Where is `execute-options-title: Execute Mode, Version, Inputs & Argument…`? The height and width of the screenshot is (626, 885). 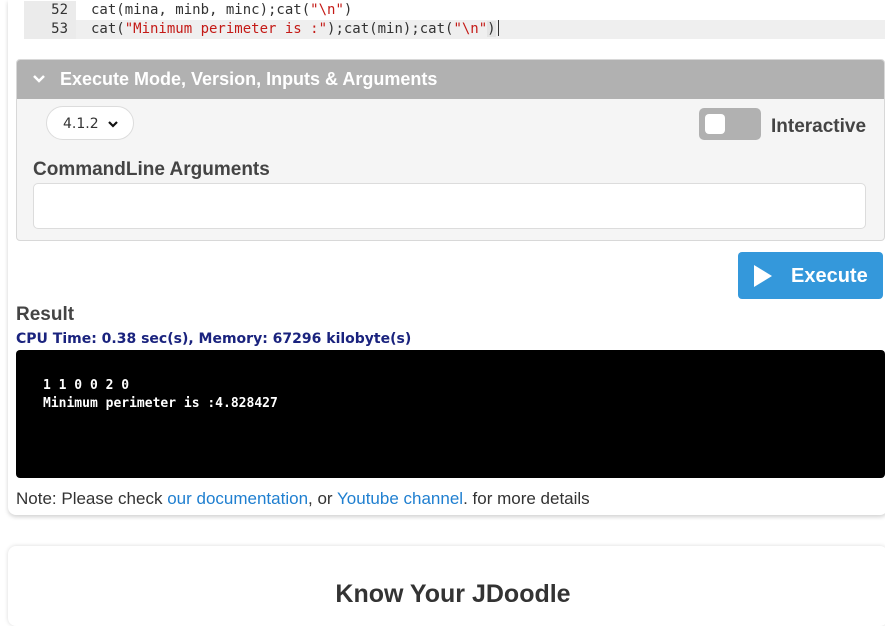 execute-options-title: Execute Mode, Version, Inputs & Argument… is located at coordinates (249, 79).